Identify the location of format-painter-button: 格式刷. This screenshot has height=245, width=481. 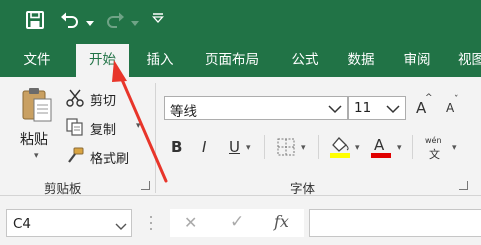
(107, 157).